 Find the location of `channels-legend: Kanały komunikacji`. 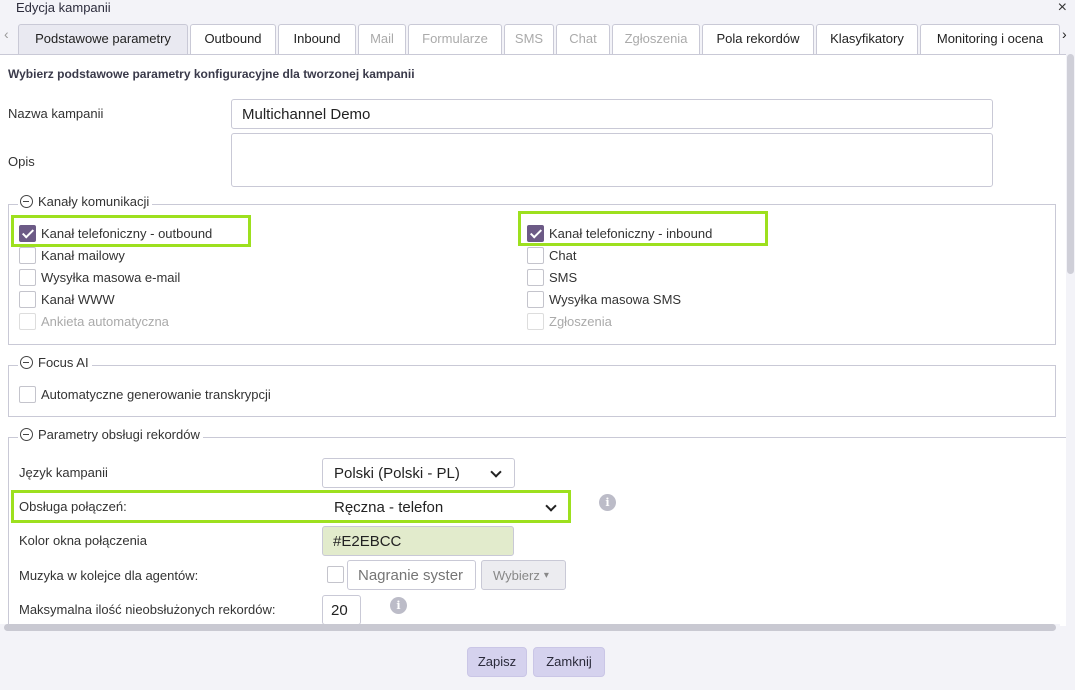

channels-legend: Kanały komunikacji is located at coordinates (85, 201).